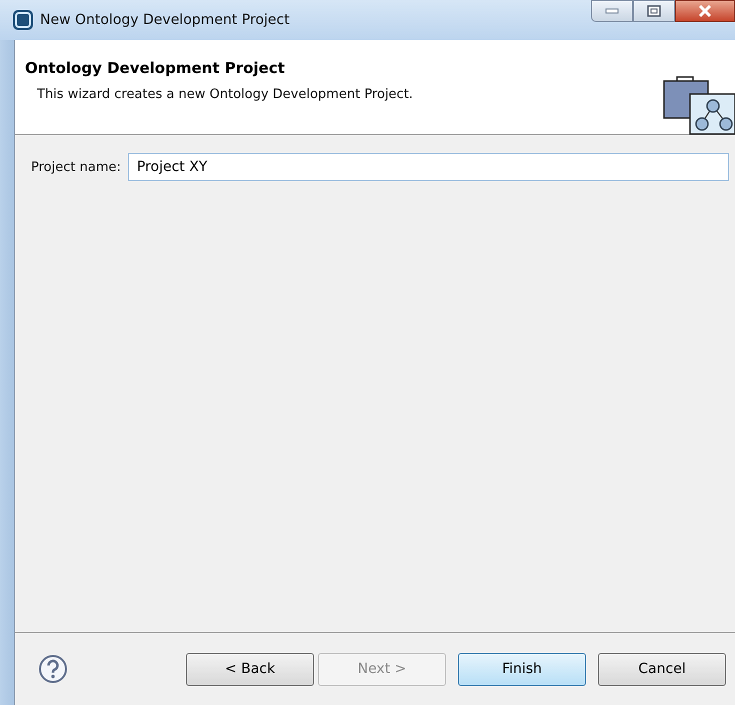  Describe the element at coordinates (53, 669) in the screenshot. I see `help-icon` at that location.